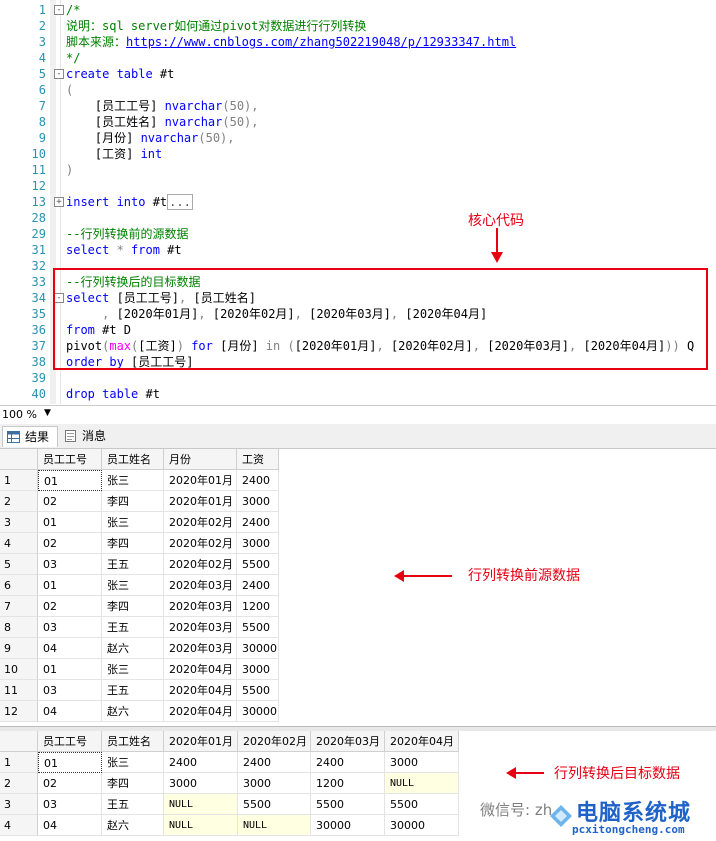 The width and height of the screenshot is (716, 841). Describe the element at coordinates (59, 202) in the screenshot. I see `expand-icon: +` at that location.